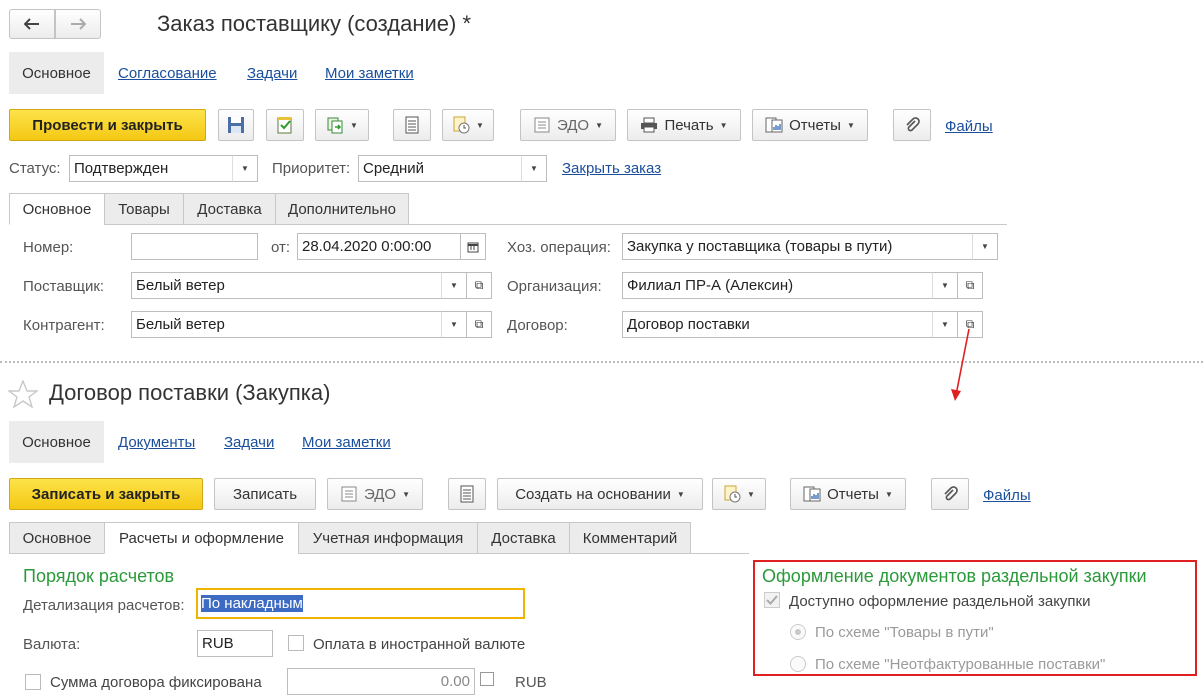 The height and width of the screenshot is (695, 1203). I want to click on nav-approval: Согласование, so click(167, 73).